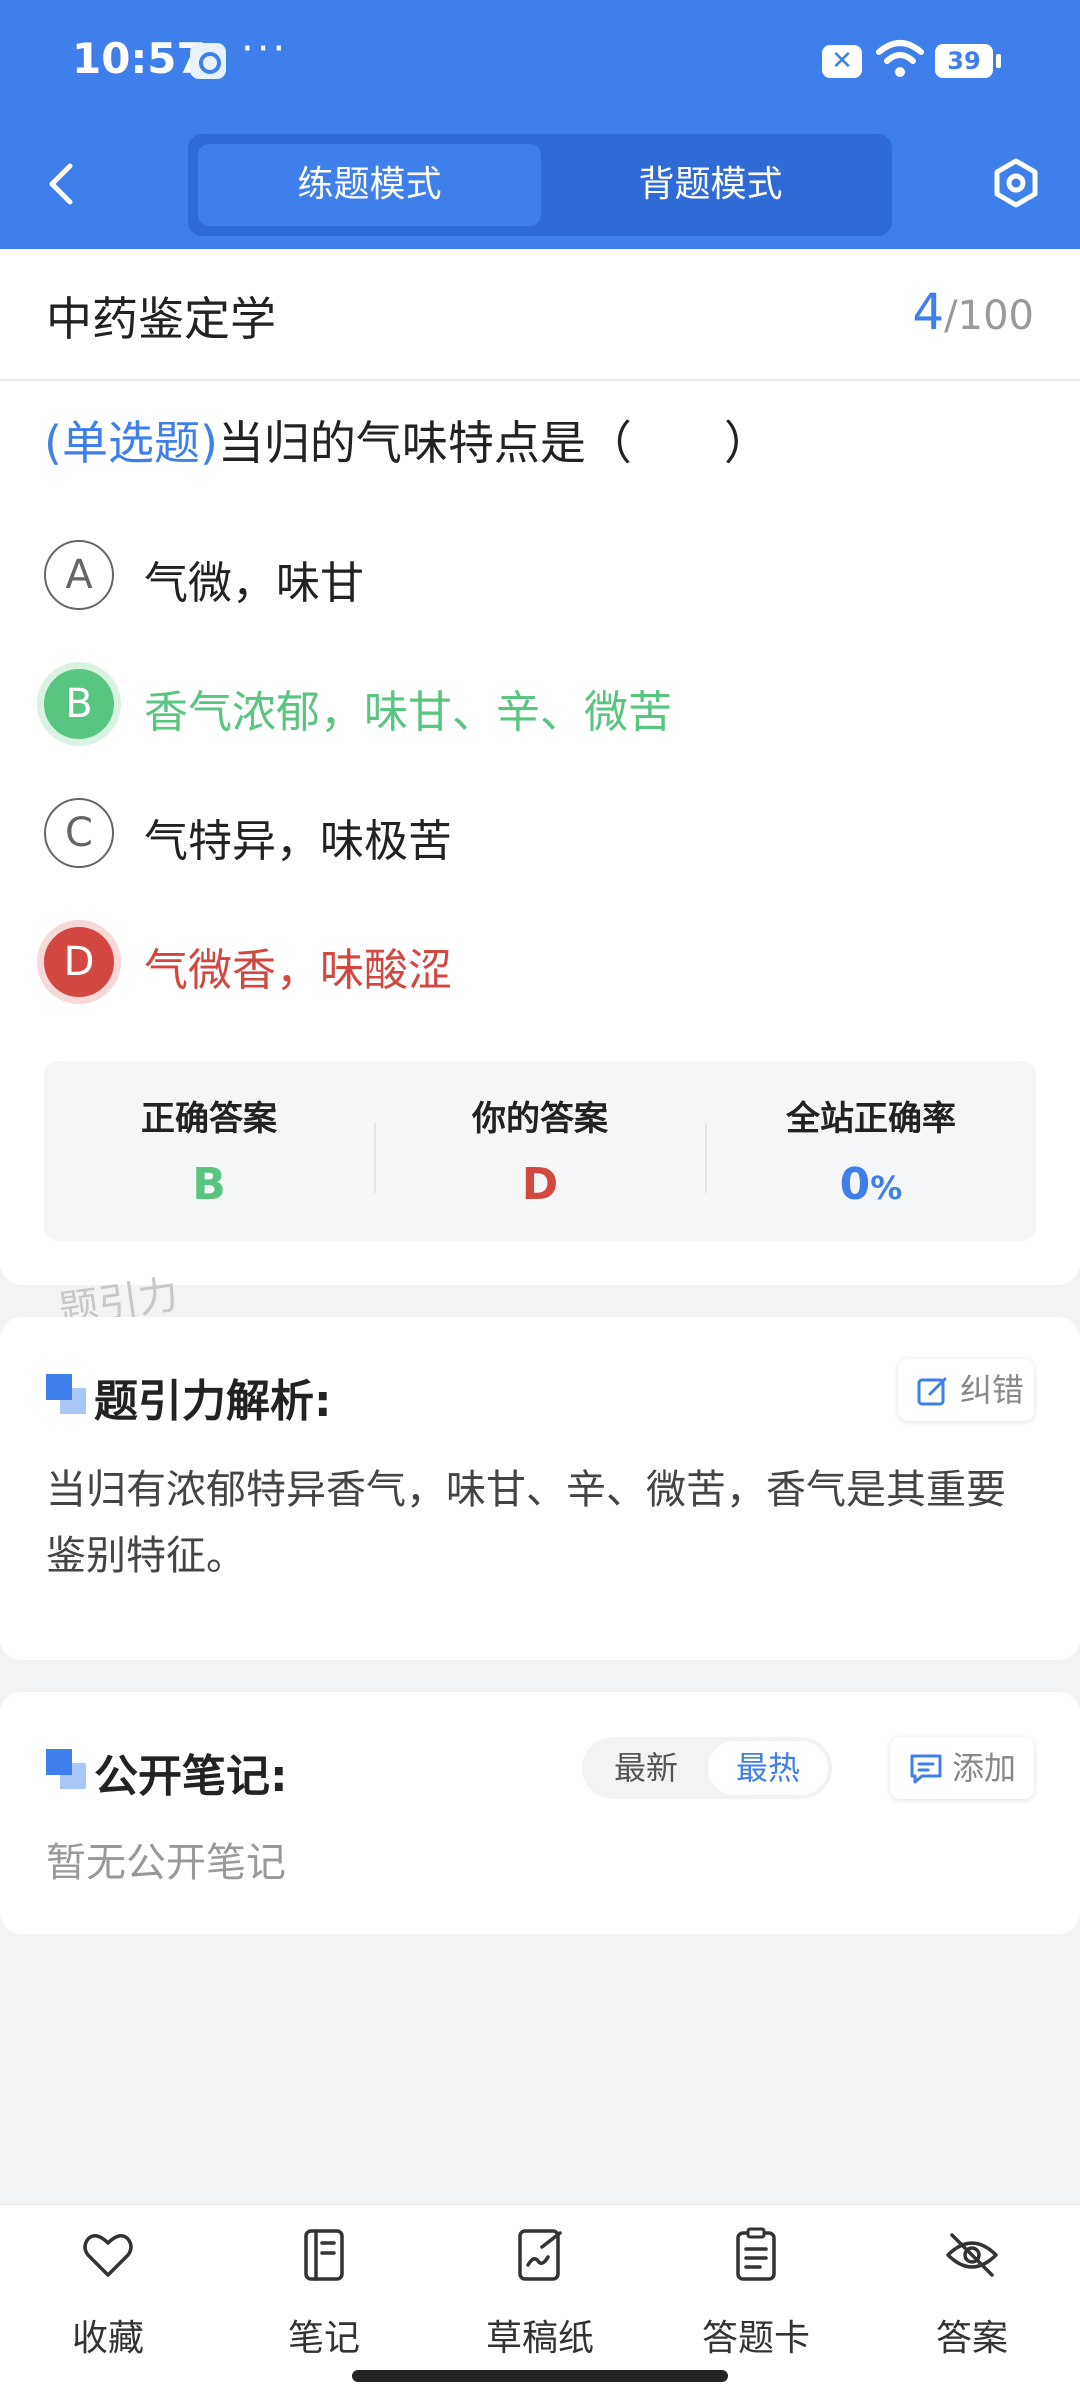 The image size is (1080, 2401). Describe the element at coordinates (324, 2255) in the screenshot. I see `notebook-icon` at that location.